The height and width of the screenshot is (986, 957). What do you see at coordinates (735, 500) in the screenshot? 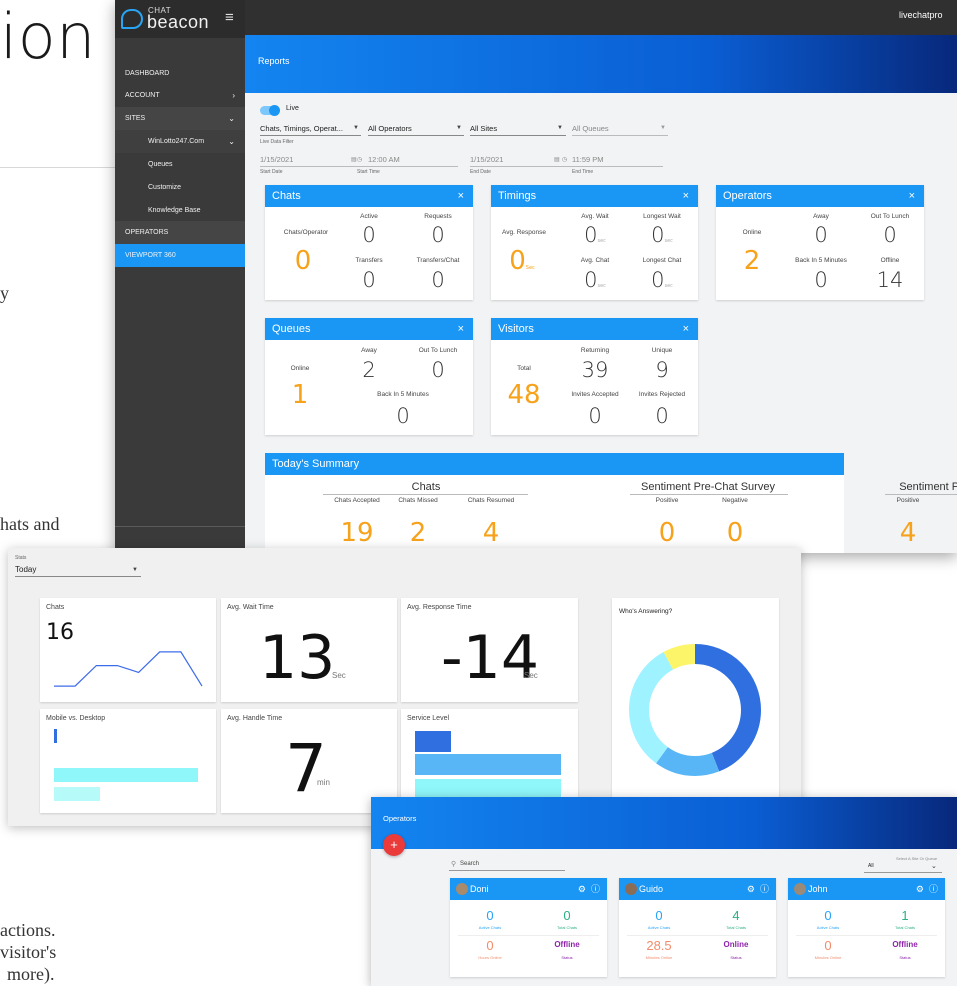
I see `stat-label: Negative` at bounding box center [735, 500].